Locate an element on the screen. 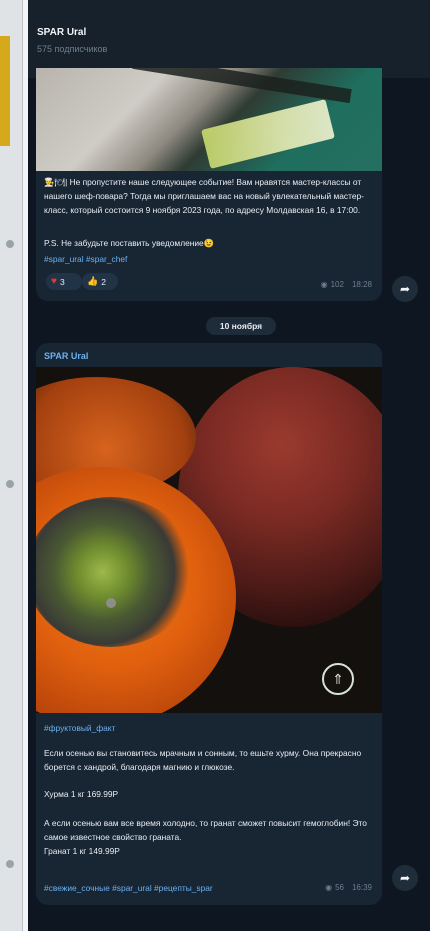  message-meta: ◉ 102 18:28 is located at coordinates (346, 284).